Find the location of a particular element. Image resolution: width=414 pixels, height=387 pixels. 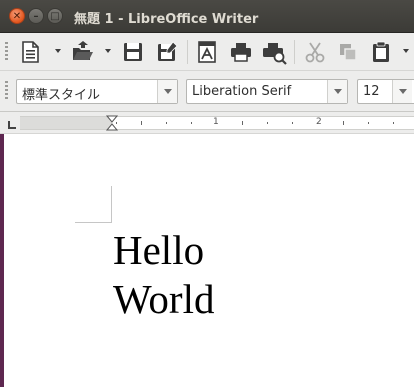

font-size-select: 12 is located at coordinates (385, 91).